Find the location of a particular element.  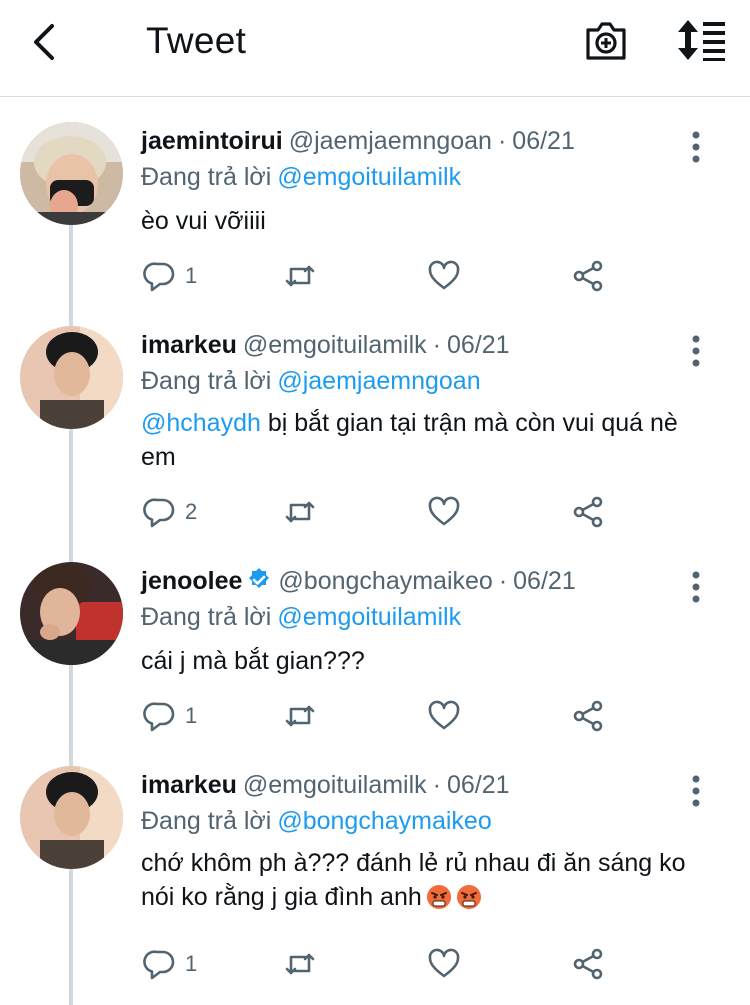

user-handle: @bongchaymaikeo is located at coordinates (385, 581).